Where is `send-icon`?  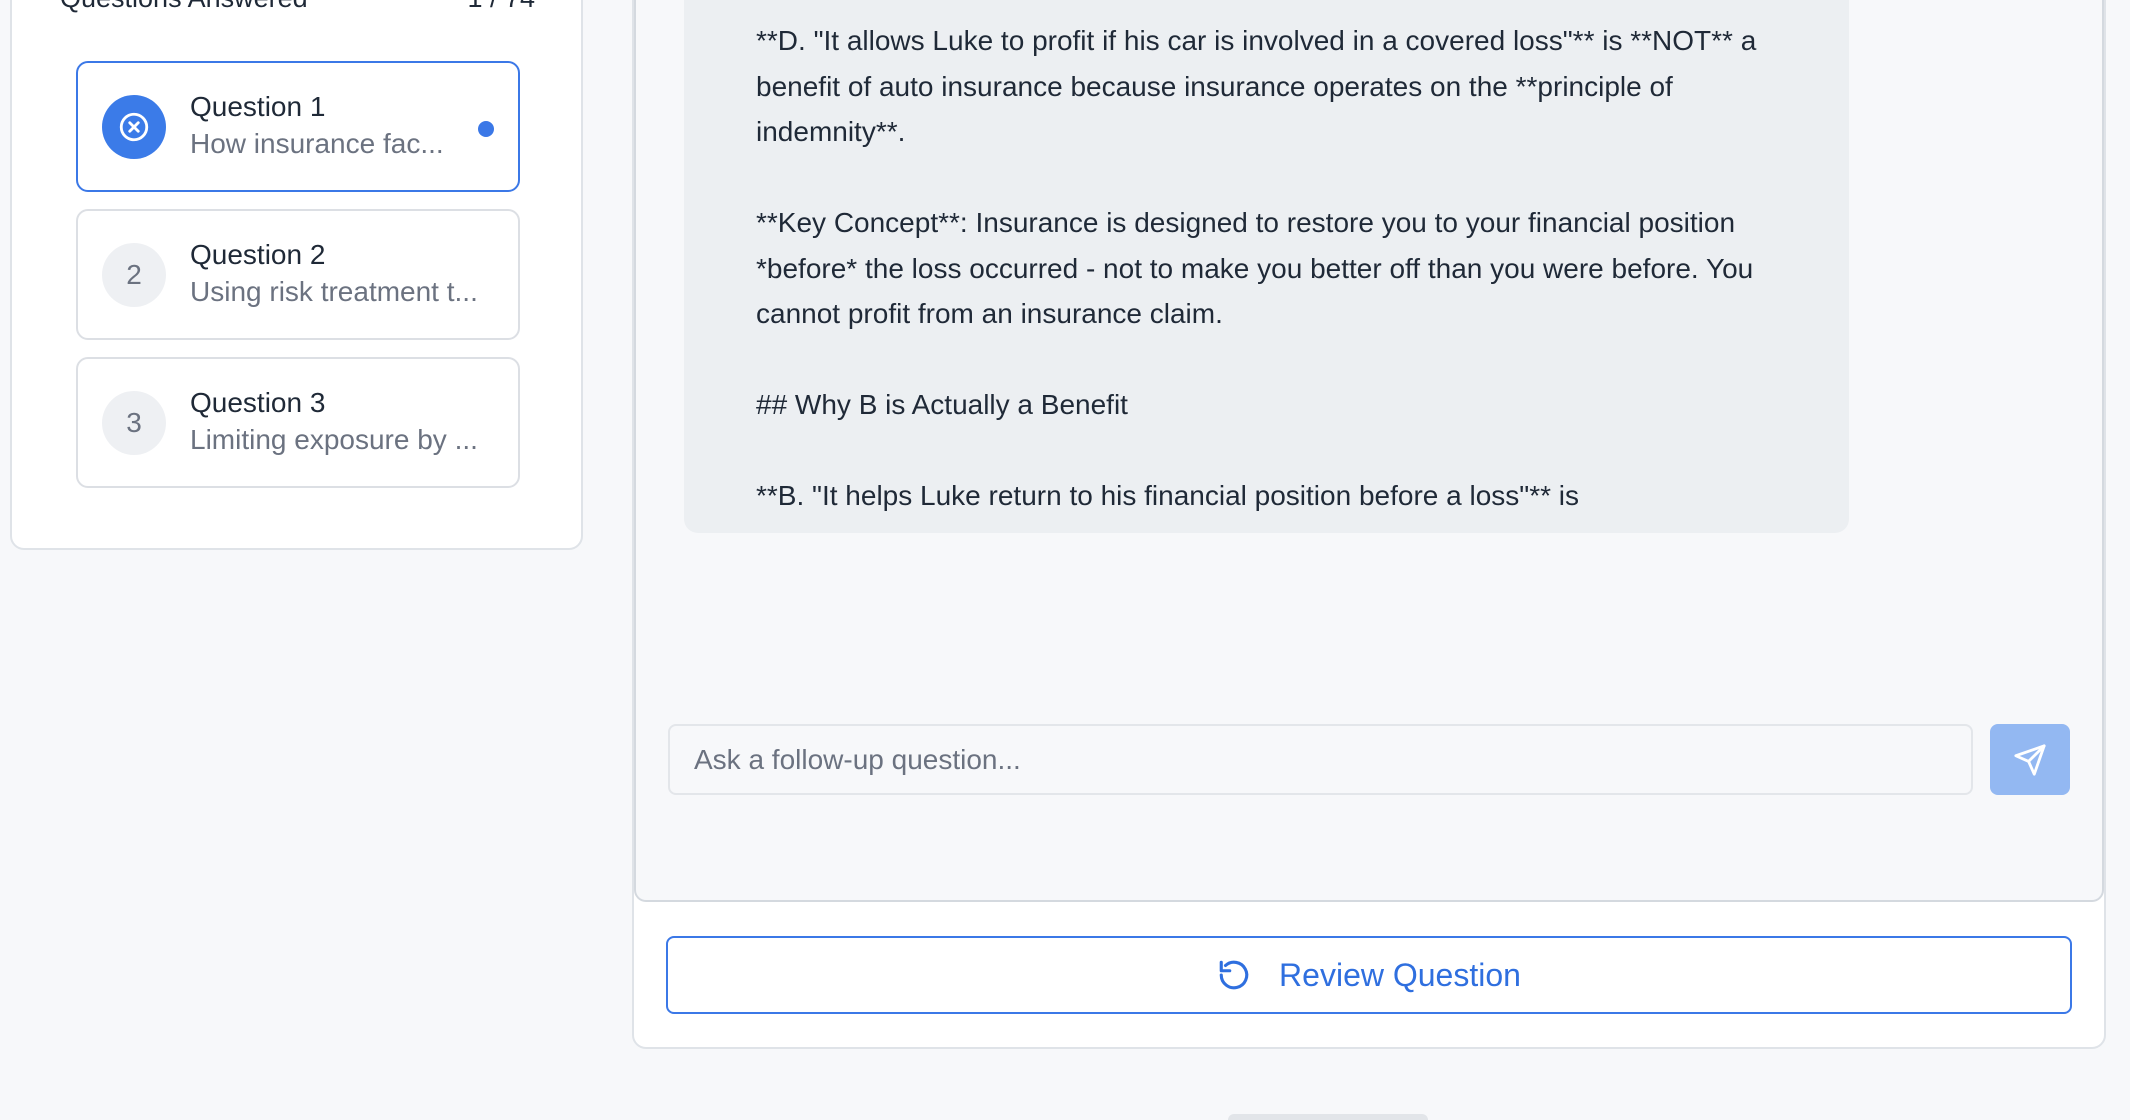
send-icon is located at coordinates (2030, 760).